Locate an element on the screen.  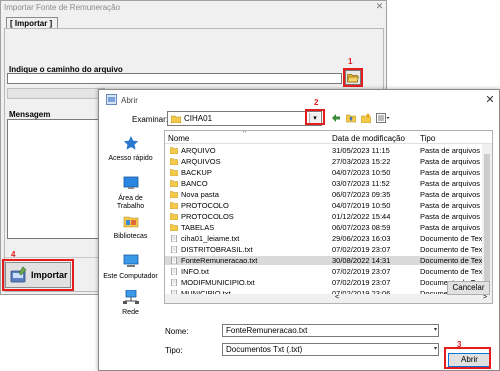
annotation-box-dropdown is located at coordinates (315, 117).